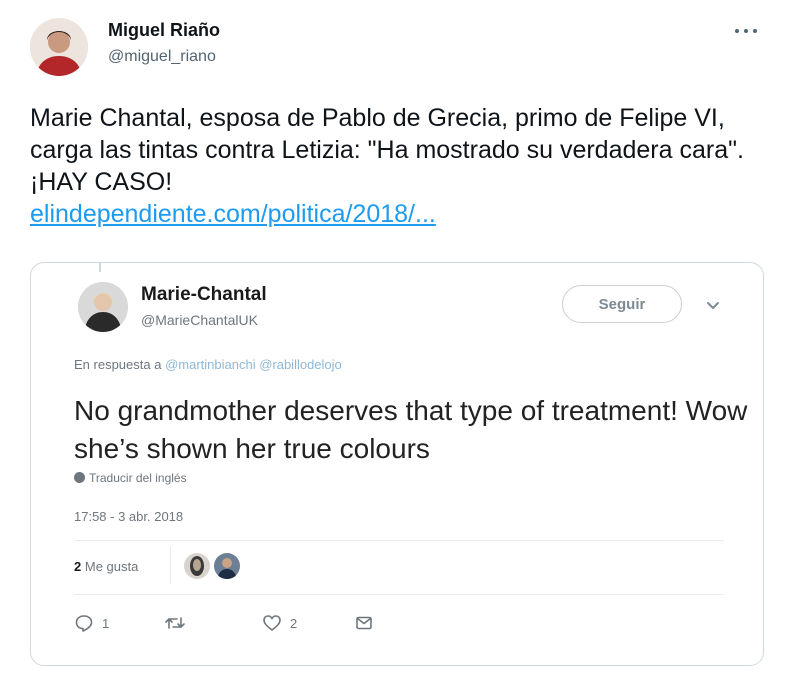 This screenshot has width=790, height=680. What do you see at coordinates (103, 307) in the screenshot?
I see `quoted-author-avatar` at bounding box center [103, 307].